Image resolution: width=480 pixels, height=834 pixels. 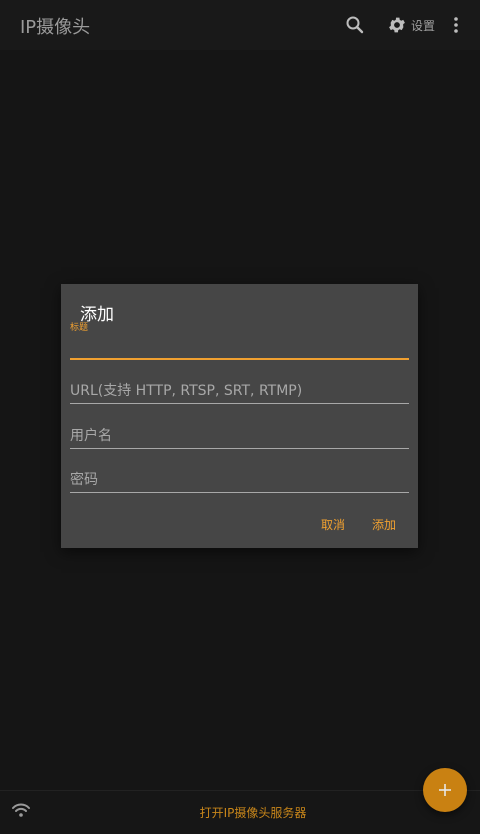 I want to click on add-fab, so click(x=445, y=790).